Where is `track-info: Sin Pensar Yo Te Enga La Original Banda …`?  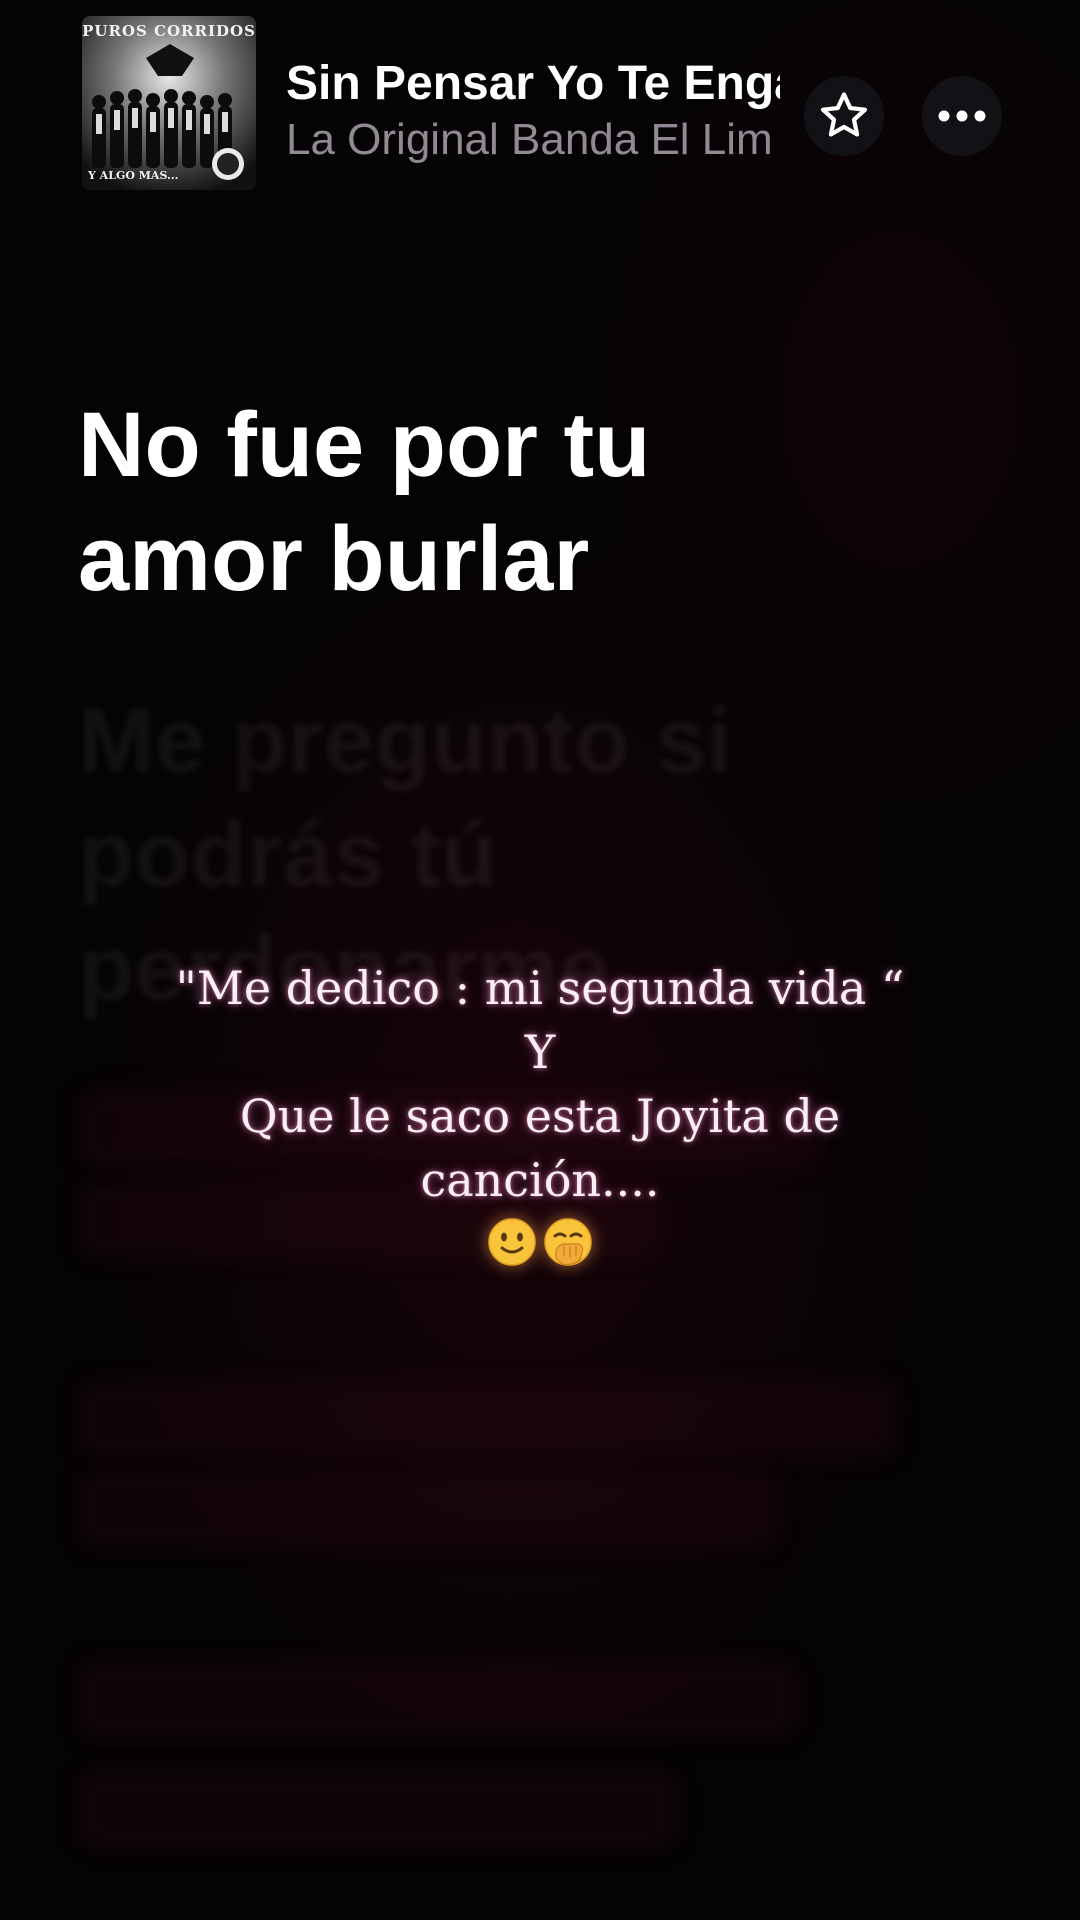
track-info: Sin Pensar Yo Te Enga La Original Banda … is located at coordinates (533, 112).